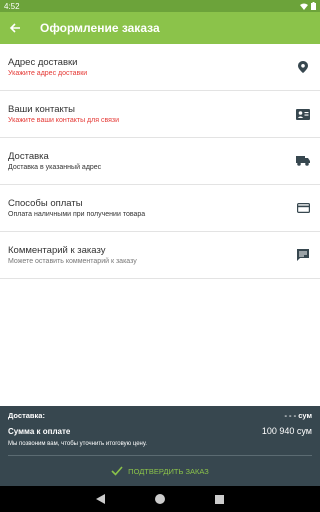 This screenshot has height=512, width=320. Describe the element at coordinates (43, 62) in the screenshot. I see `row-label: Адрес доставки` at that location.